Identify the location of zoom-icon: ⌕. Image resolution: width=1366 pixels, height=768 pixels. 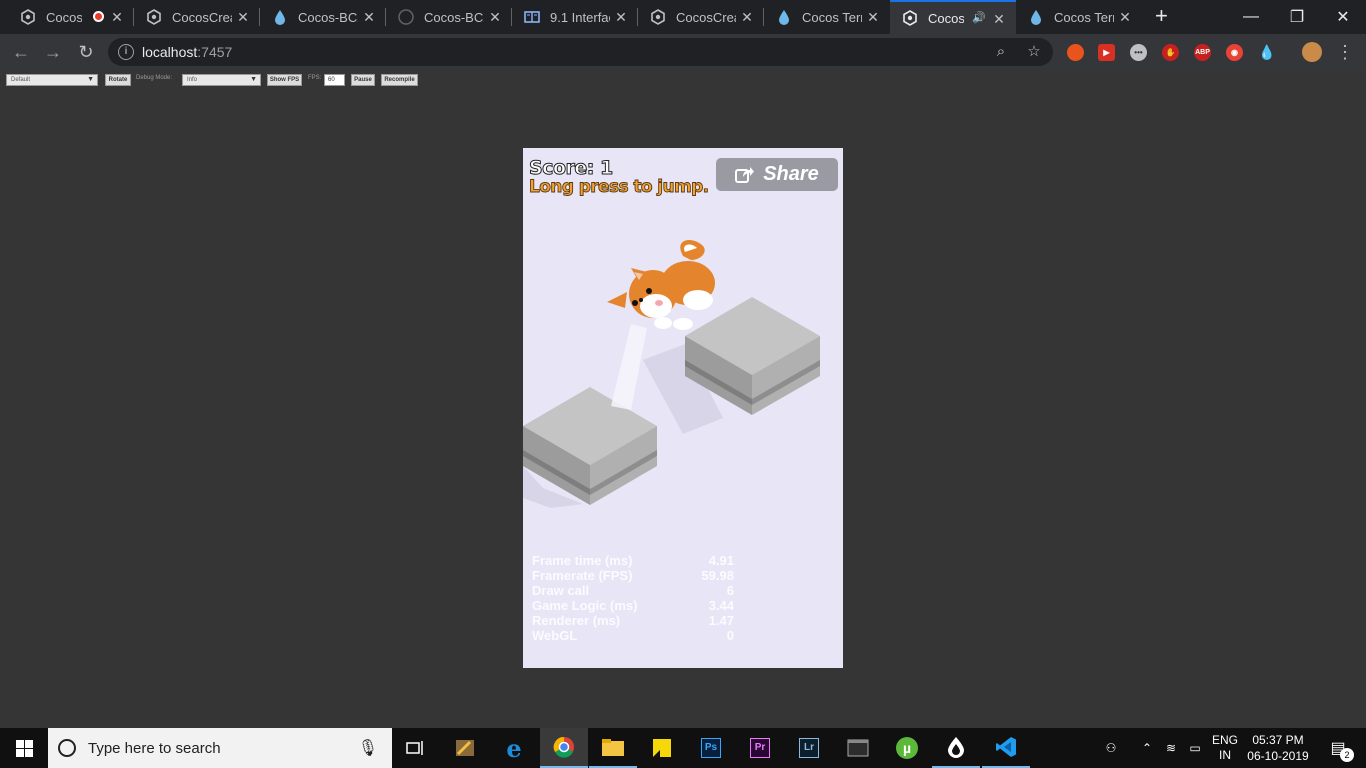
(1001, 52).